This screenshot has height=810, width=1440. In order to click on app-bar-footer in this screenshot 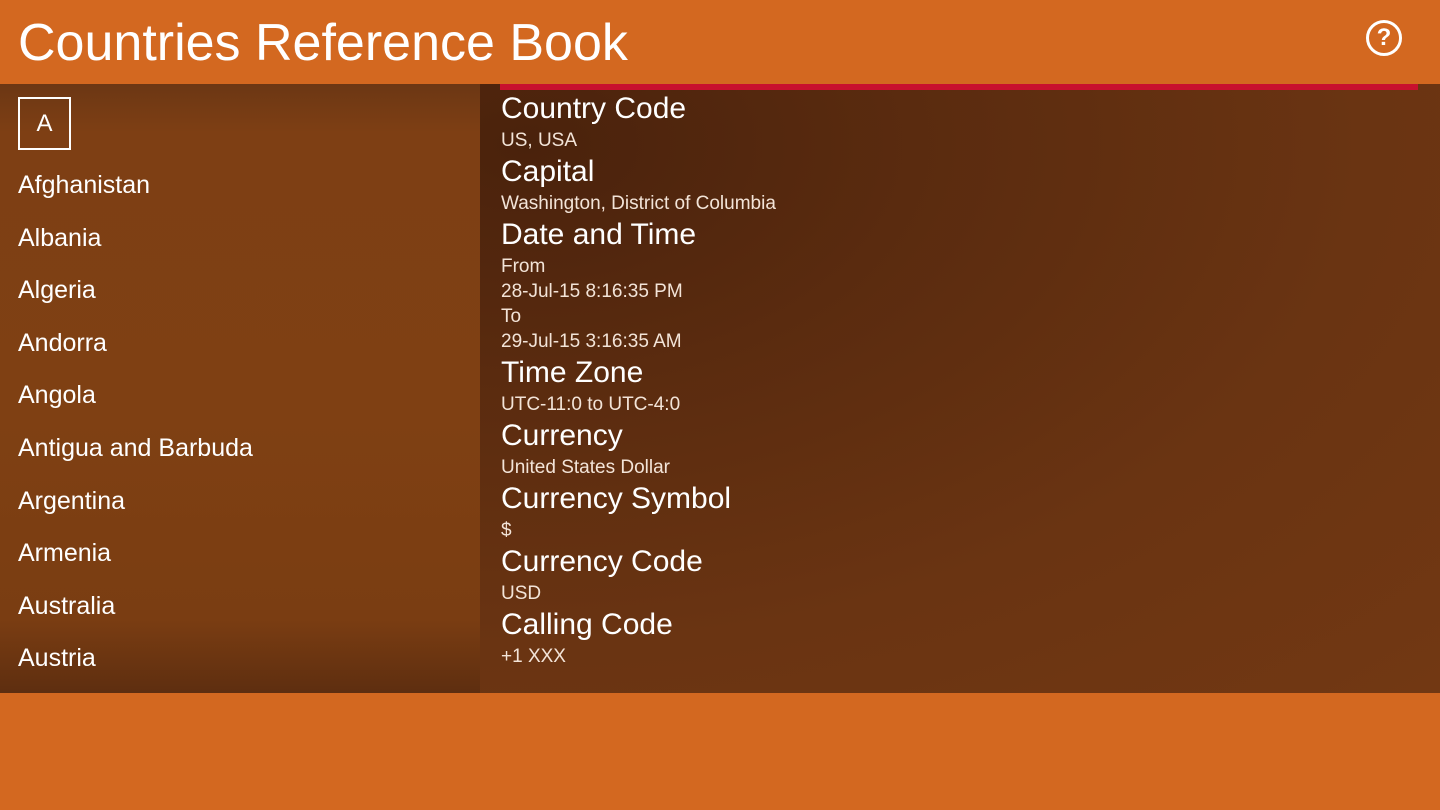, I will do `click(720, 751)`.